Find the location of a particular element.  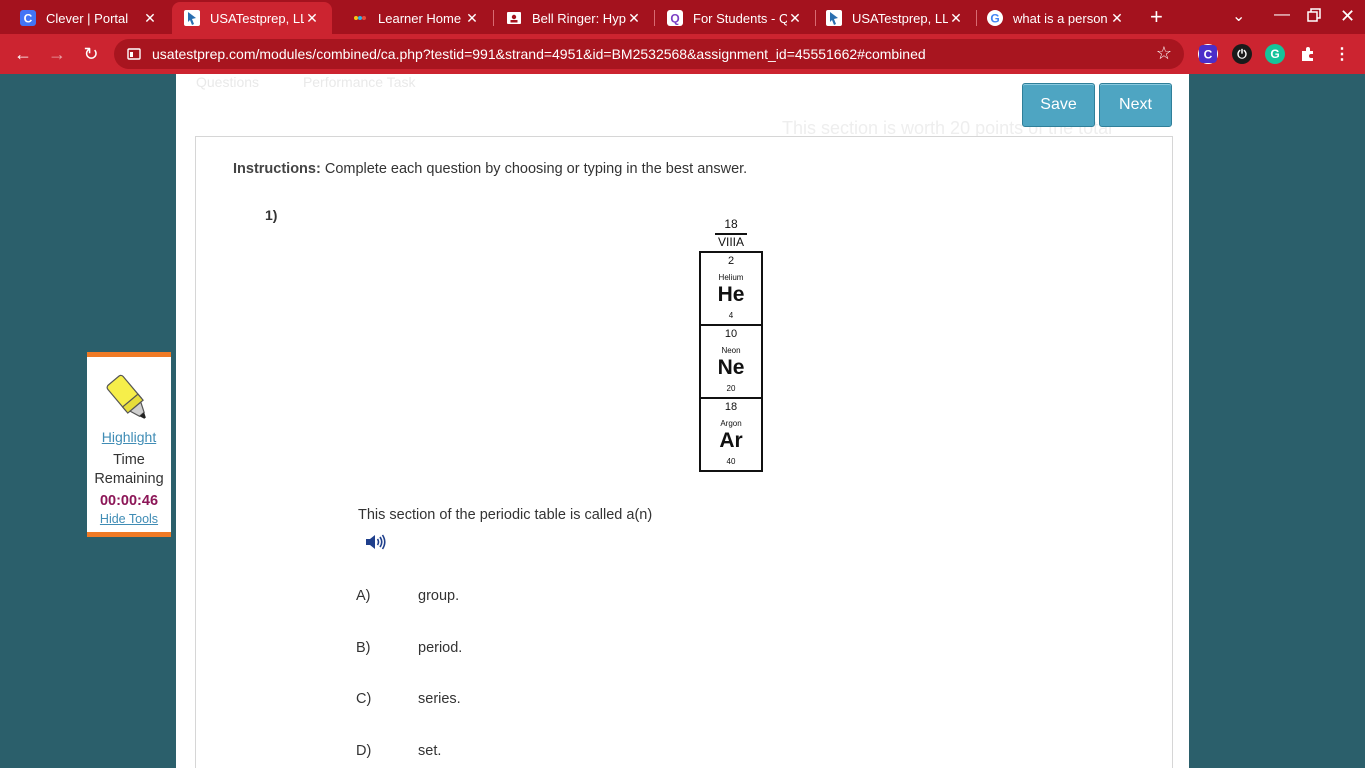

new-tab-button: + is located at coordinates (1156, 17).